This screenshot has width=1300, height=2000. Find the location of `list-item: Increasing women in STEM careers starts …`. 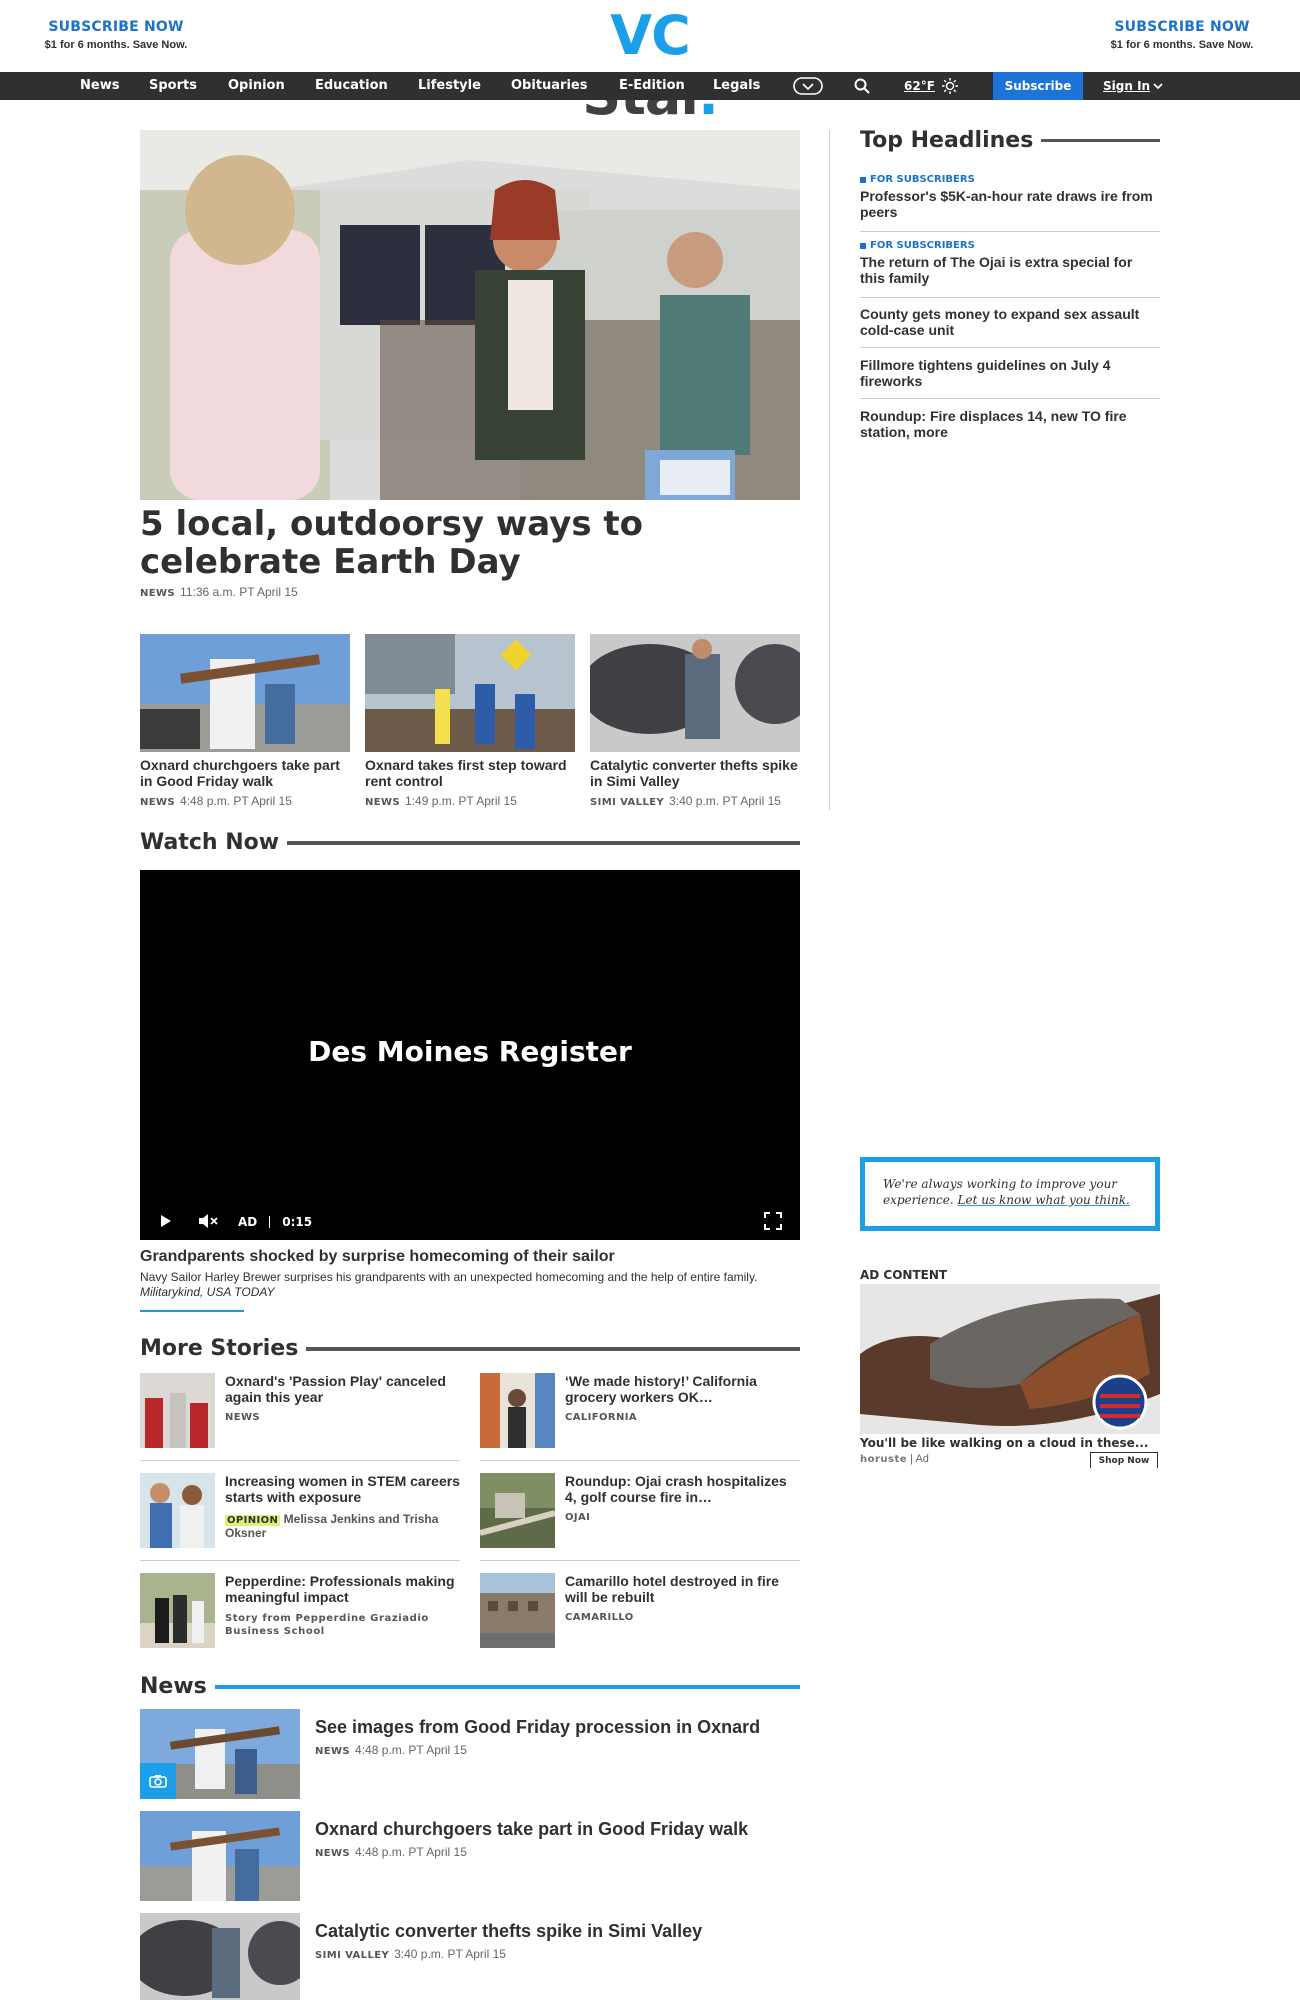

list-item: Increasing women in STEM careers starts … is located at coordinates (300, 1513).